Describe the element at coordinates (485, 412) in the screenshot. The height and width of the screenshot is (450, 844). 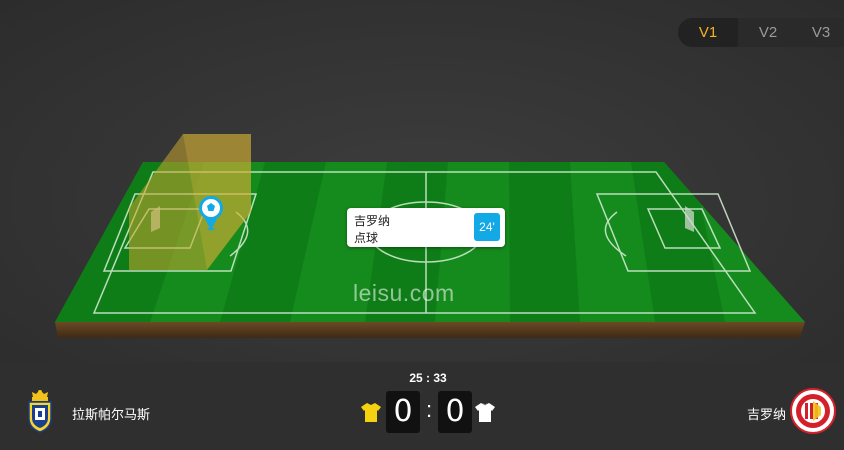
I see `white-shirt-icon` at that location.